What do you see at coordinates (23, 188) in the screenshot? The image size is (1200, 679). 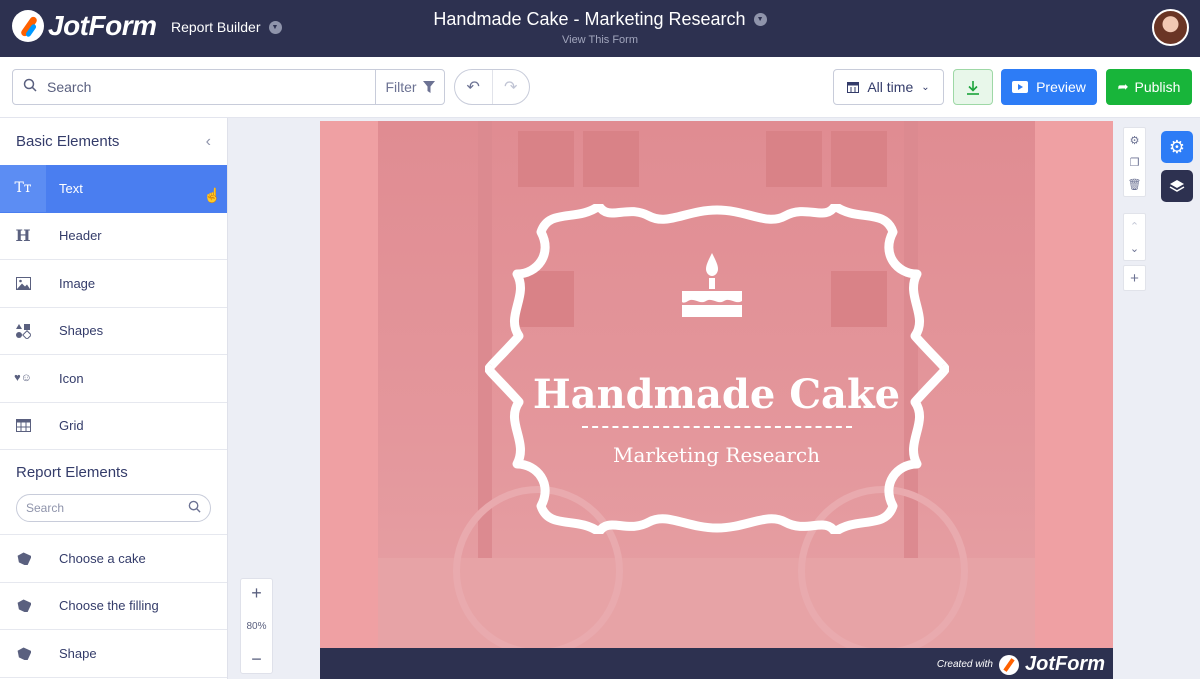 I see `text-icon: Tт` at bounding box center [23, 188].